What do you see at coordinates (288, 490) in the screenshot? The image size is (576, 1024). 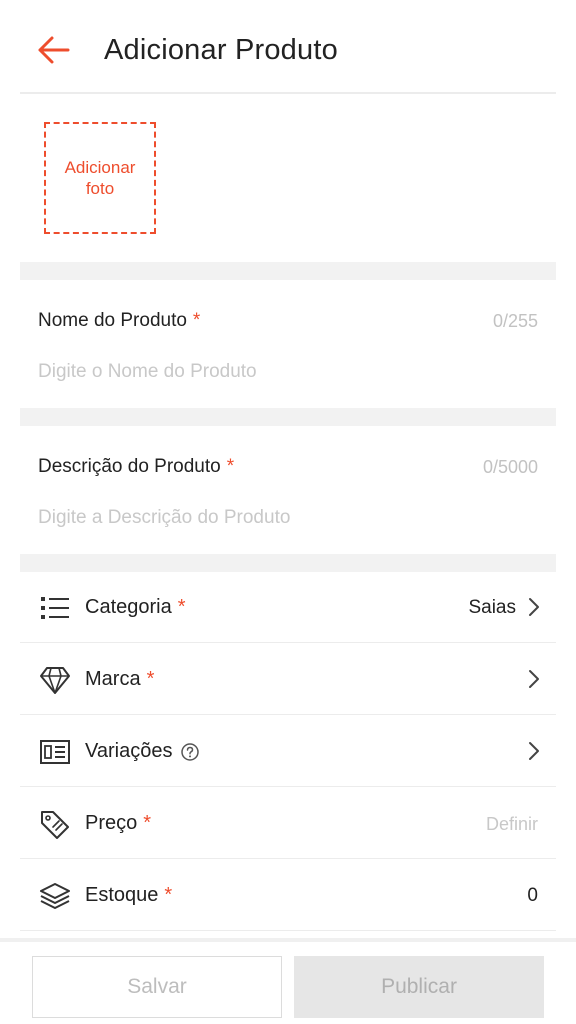 I see `product-description-field: Descrição do Produto * 0/5000` at bounding box center [288, 490].